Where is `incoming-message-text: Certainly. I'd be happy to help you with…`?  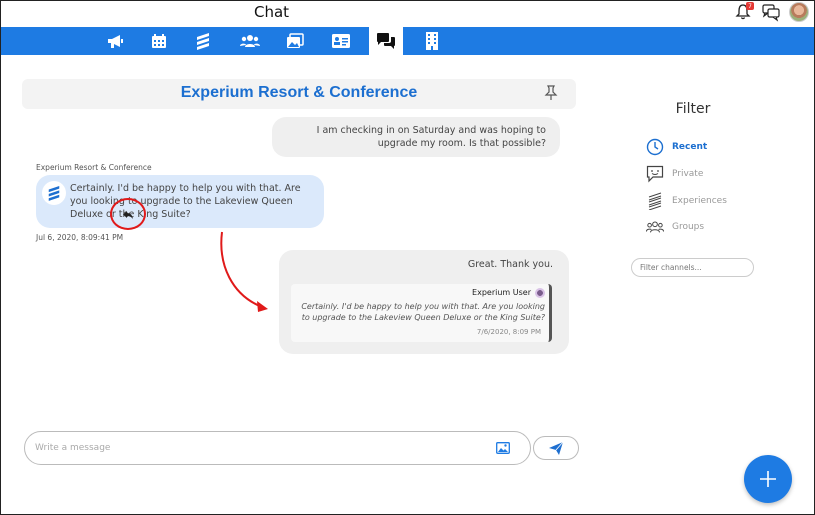 incoming-message-text: Certainly. I'd be happy to help you with… is located at coordinates (185, 201).